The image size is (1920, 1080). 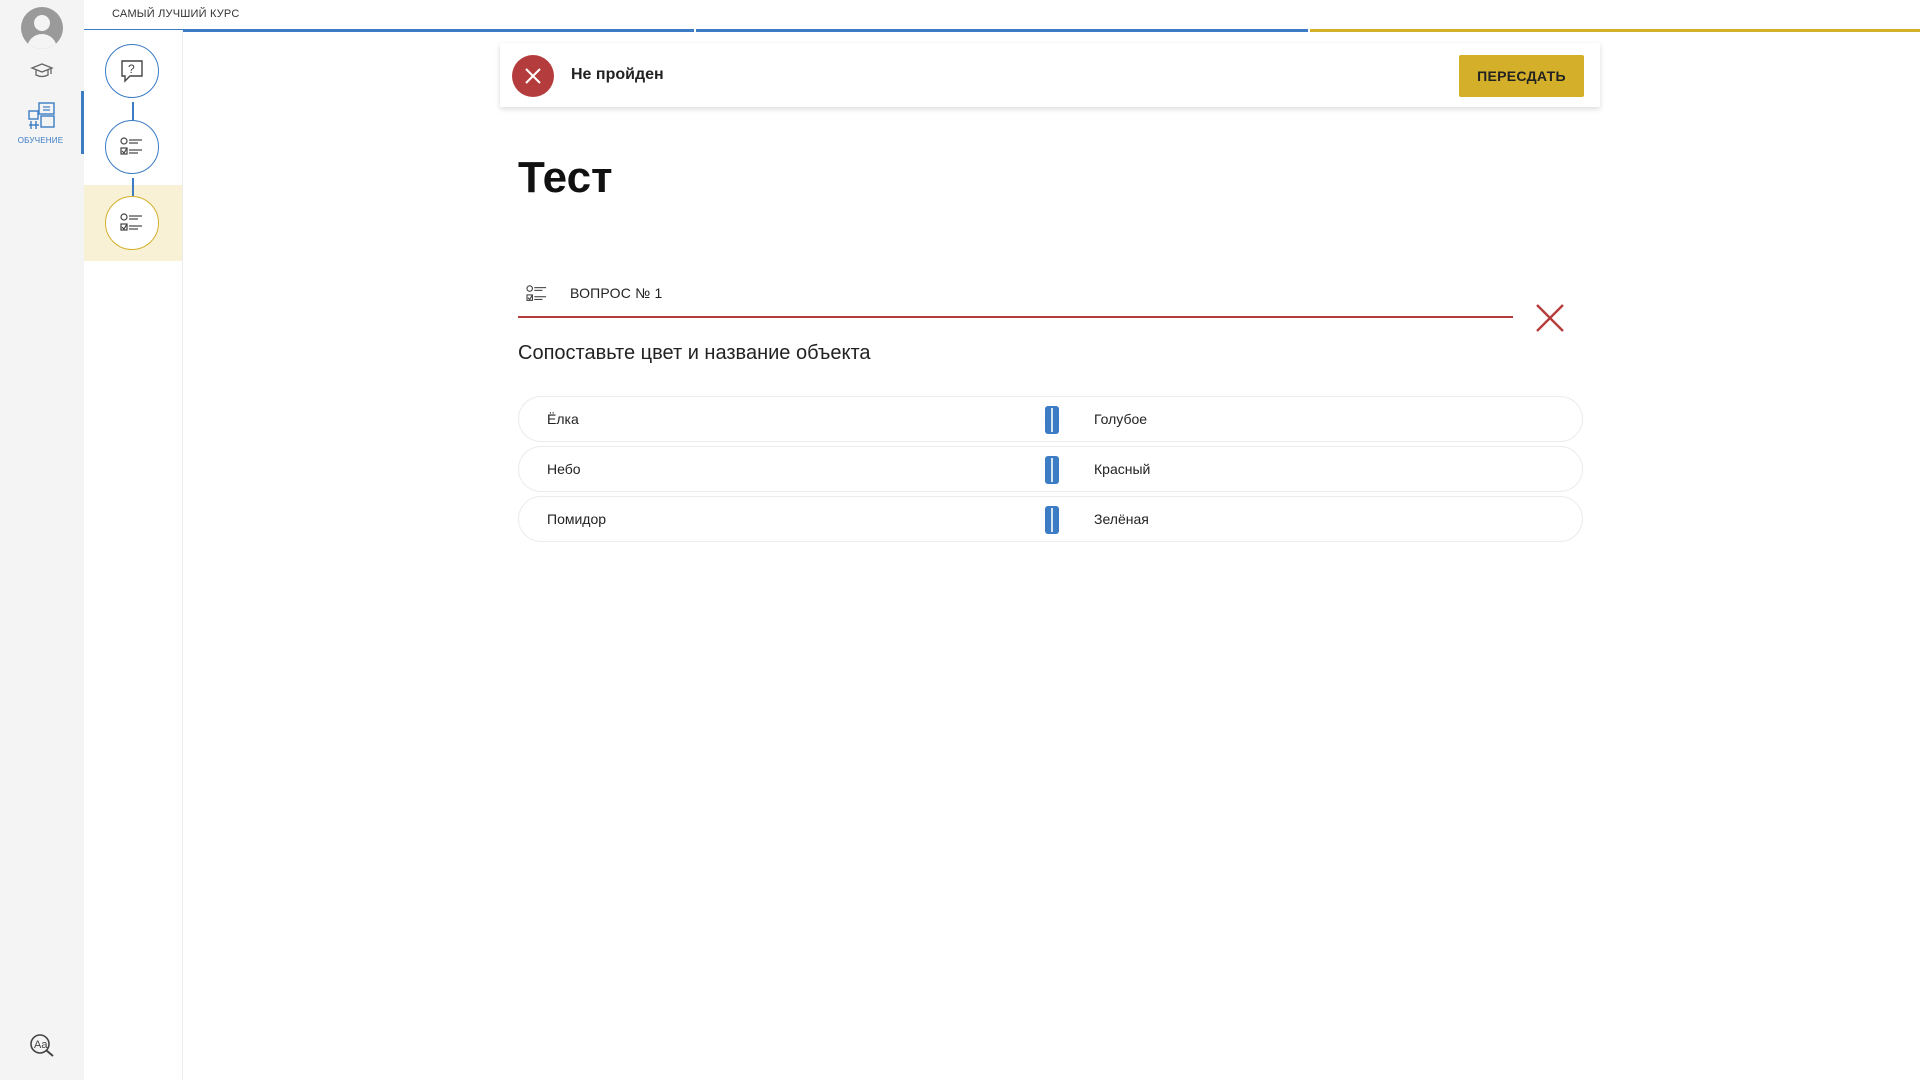 What do you see at coordinates (1521, 76) in the screenshot?
I see `retake-button: ПЕРЕСДАТЬ` at bounding box center [1521, 76].